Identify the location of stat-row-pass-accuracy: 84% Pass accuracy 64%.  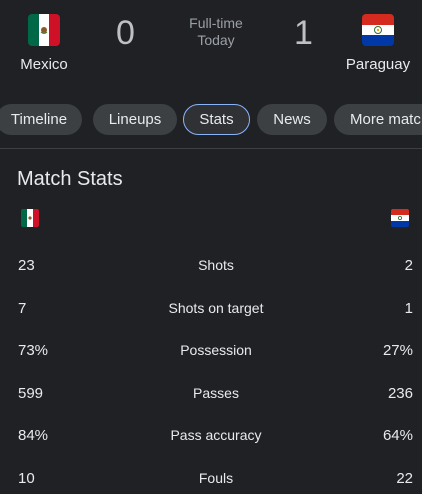
(211, 436).